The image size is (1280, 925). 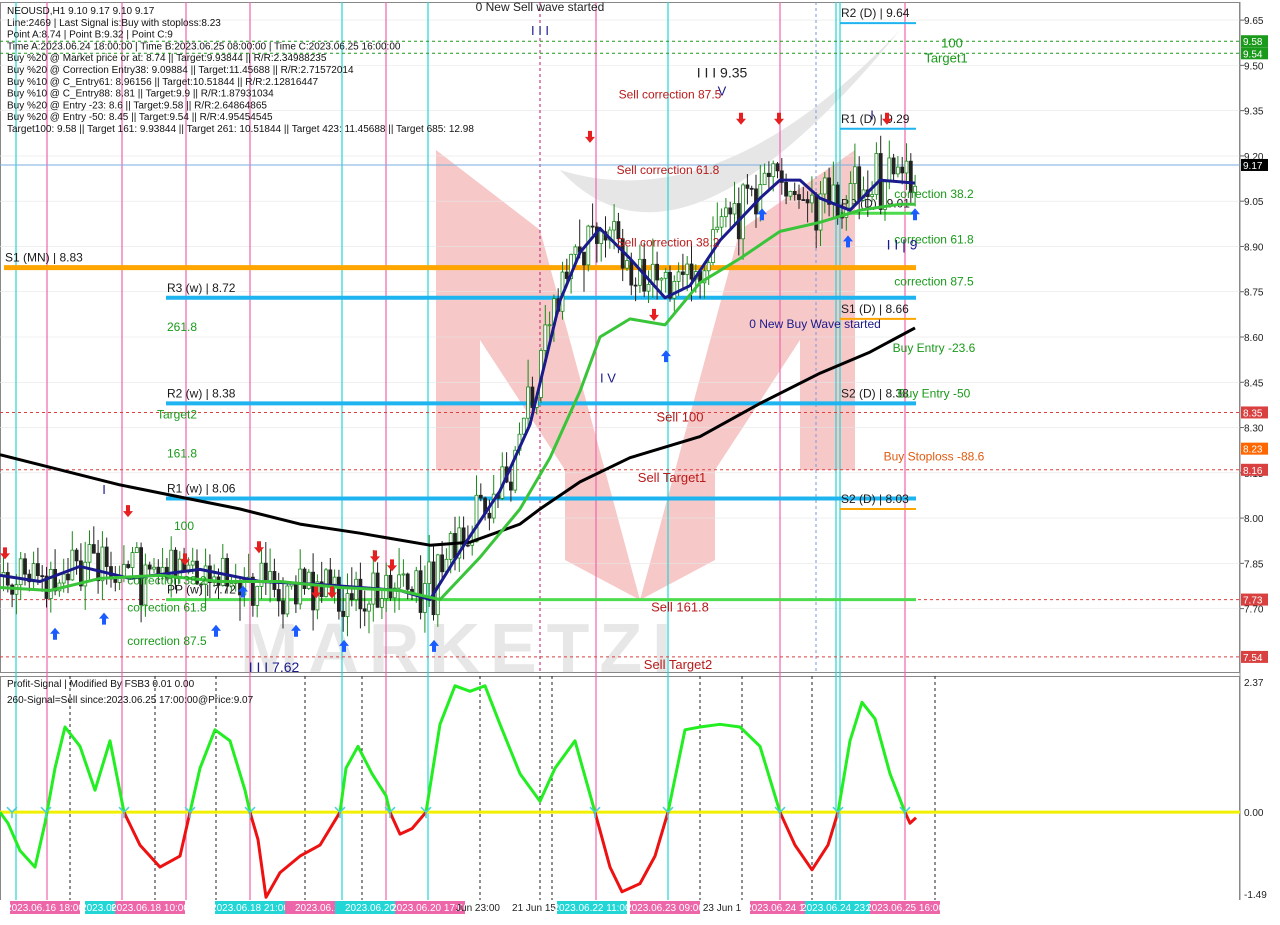 I want to click on chart-annotation: 0 New Sell wave started, so click(x=540, y=7).